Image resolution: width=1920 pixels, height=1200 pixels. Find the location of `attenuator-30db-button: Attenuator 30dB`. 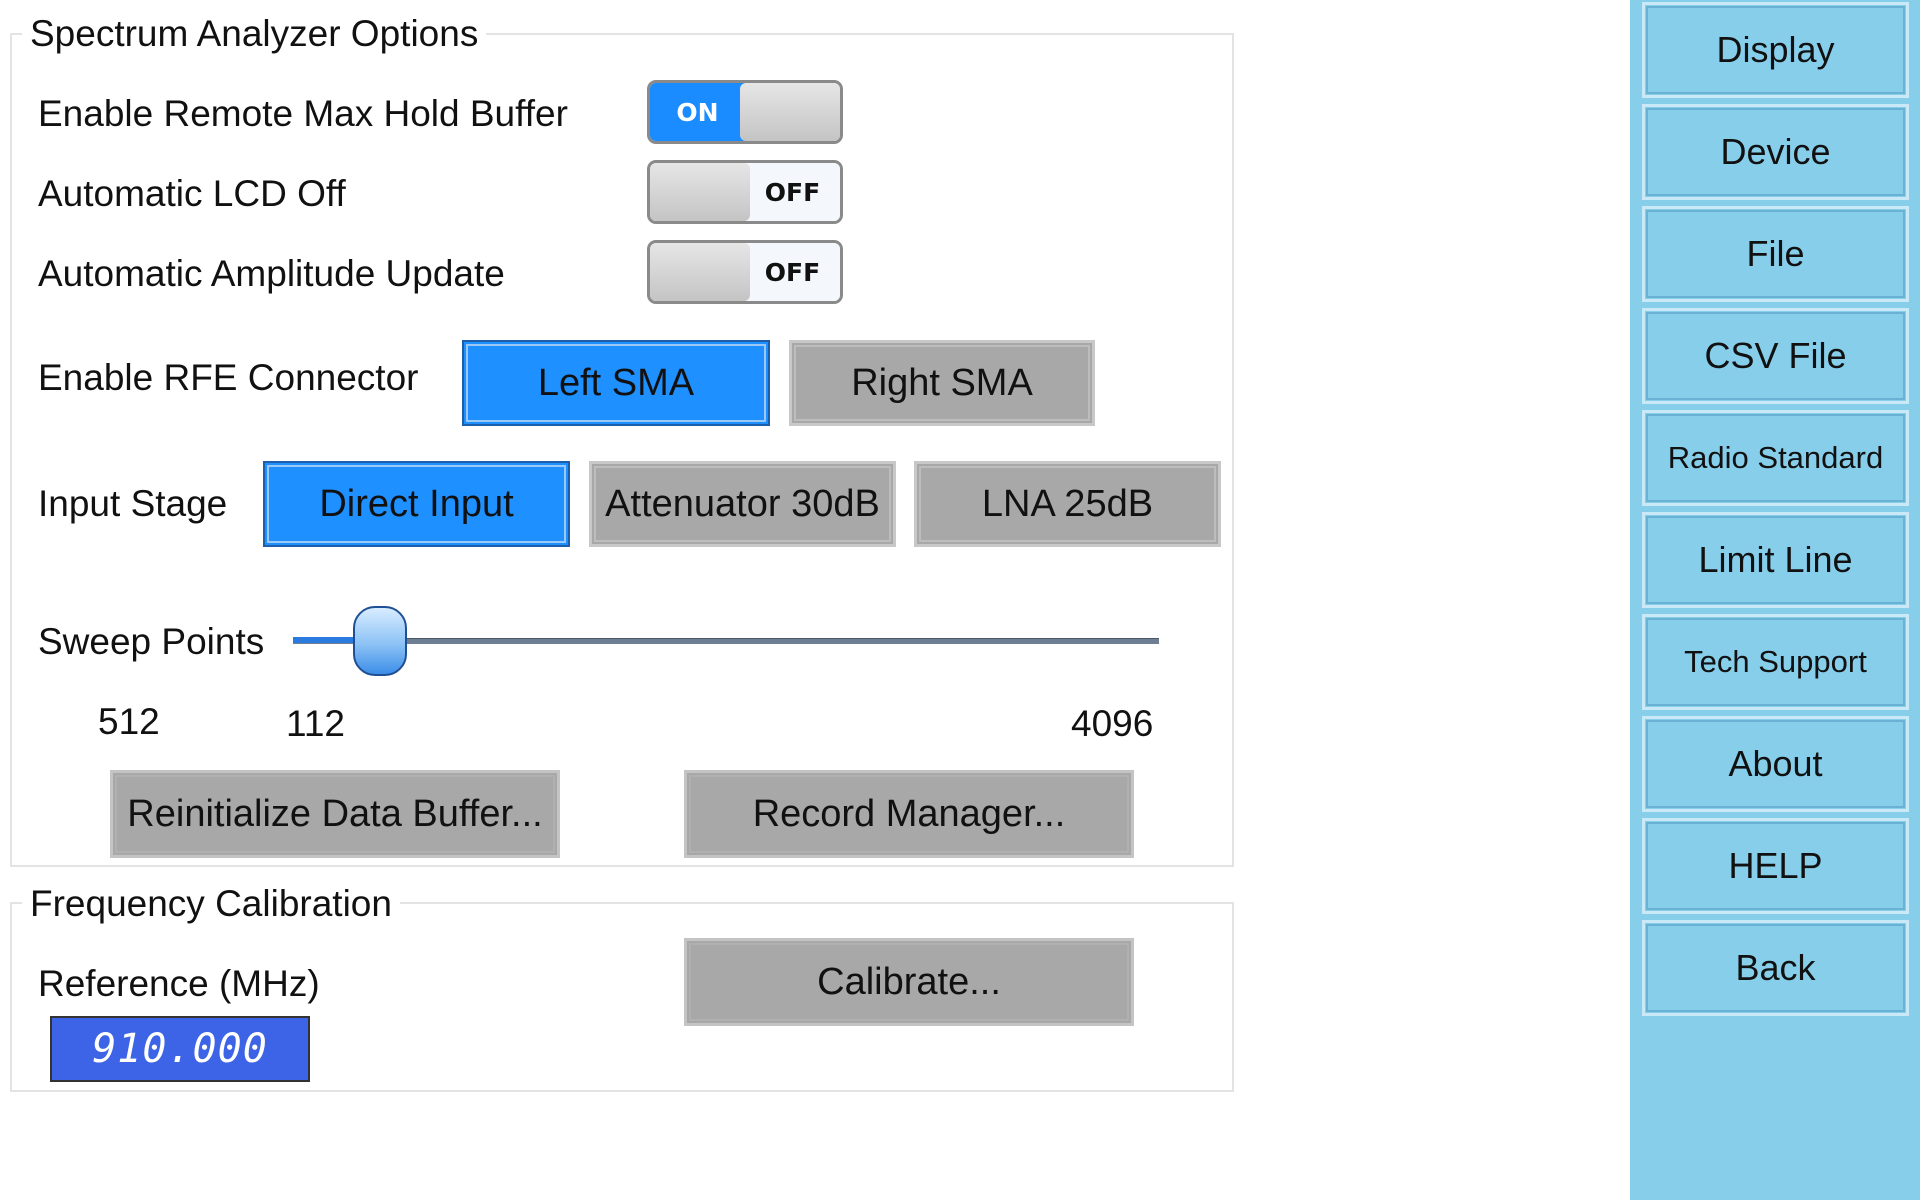

attenuator-30db-button: Attenuator 30dB is located at coordinates (742, 504).